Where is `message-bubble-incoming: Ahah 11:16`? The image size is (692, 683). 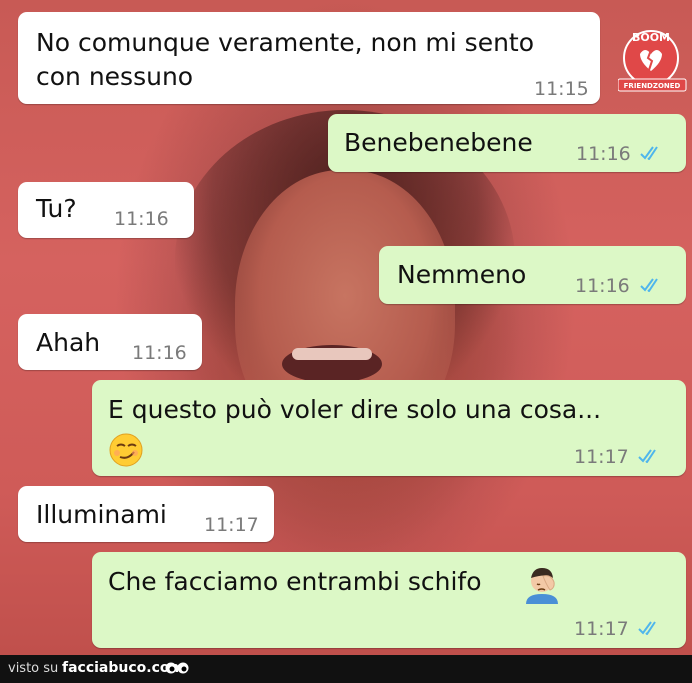 message-bubble-incoming: Ahah 11:16 is located at coordinates (110, 342).